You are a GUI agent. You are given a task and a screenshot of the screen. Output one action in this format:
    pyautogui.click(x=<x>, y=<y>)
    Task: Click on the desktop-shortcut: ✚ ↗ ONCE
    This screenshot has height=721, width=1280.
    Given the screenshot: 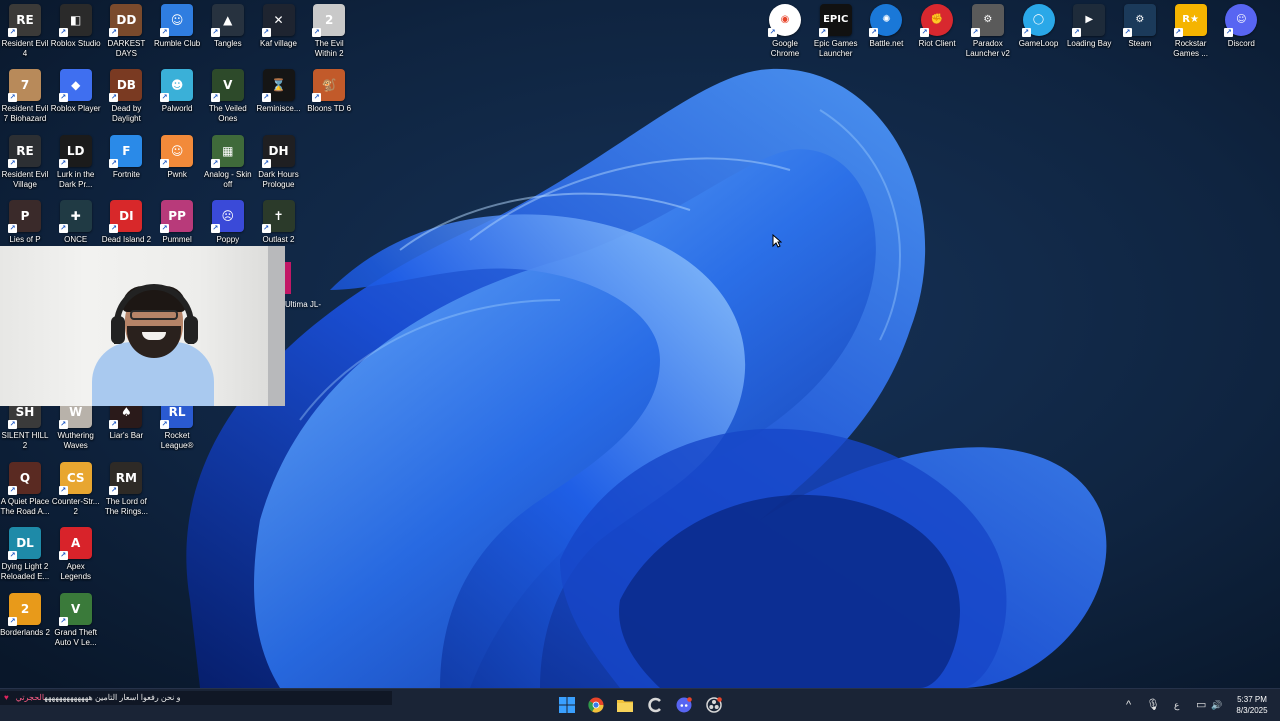 What is the action you would take?
    pyautogui.click(x=76, y=222)
    